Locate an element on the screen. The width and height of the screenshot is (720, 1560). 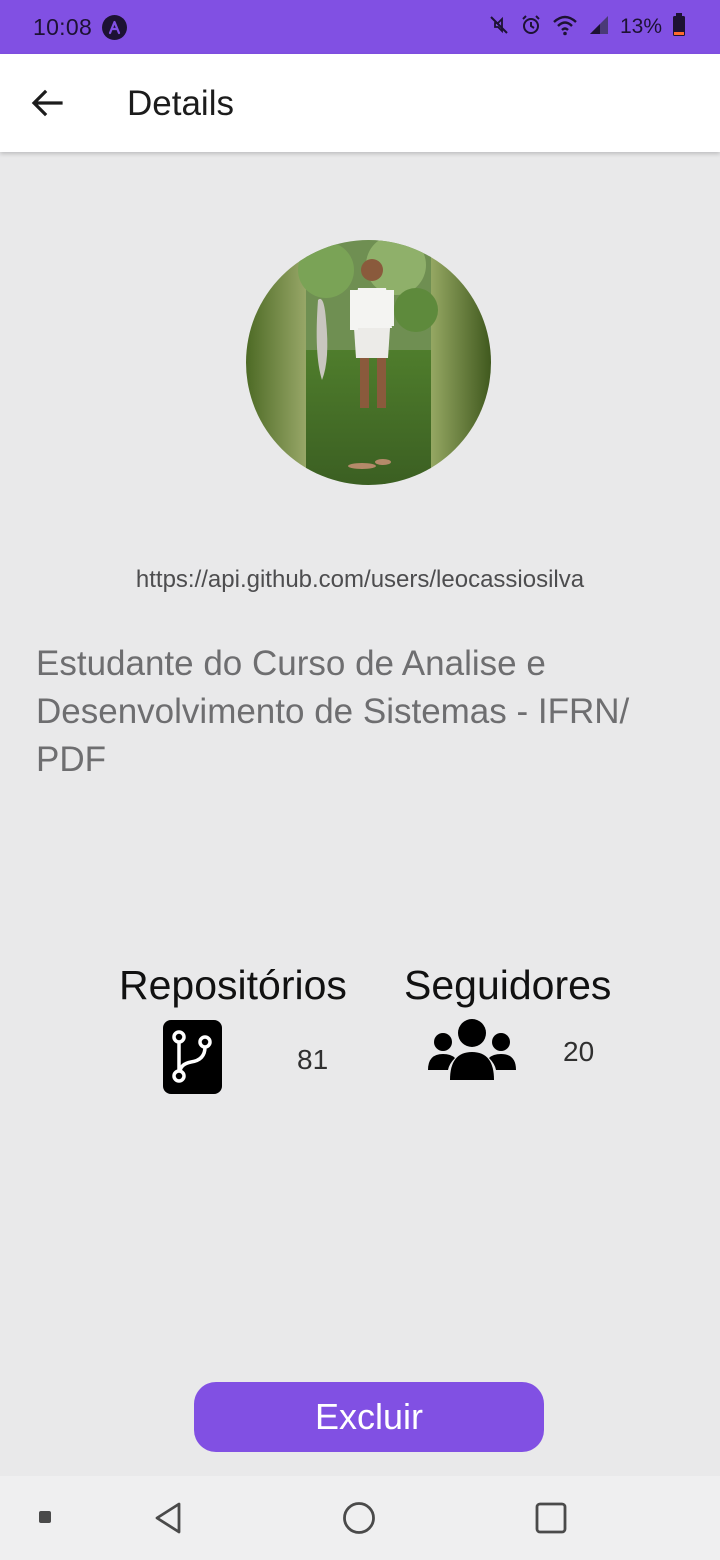
battery-icon is located at coordinates (679, 27).